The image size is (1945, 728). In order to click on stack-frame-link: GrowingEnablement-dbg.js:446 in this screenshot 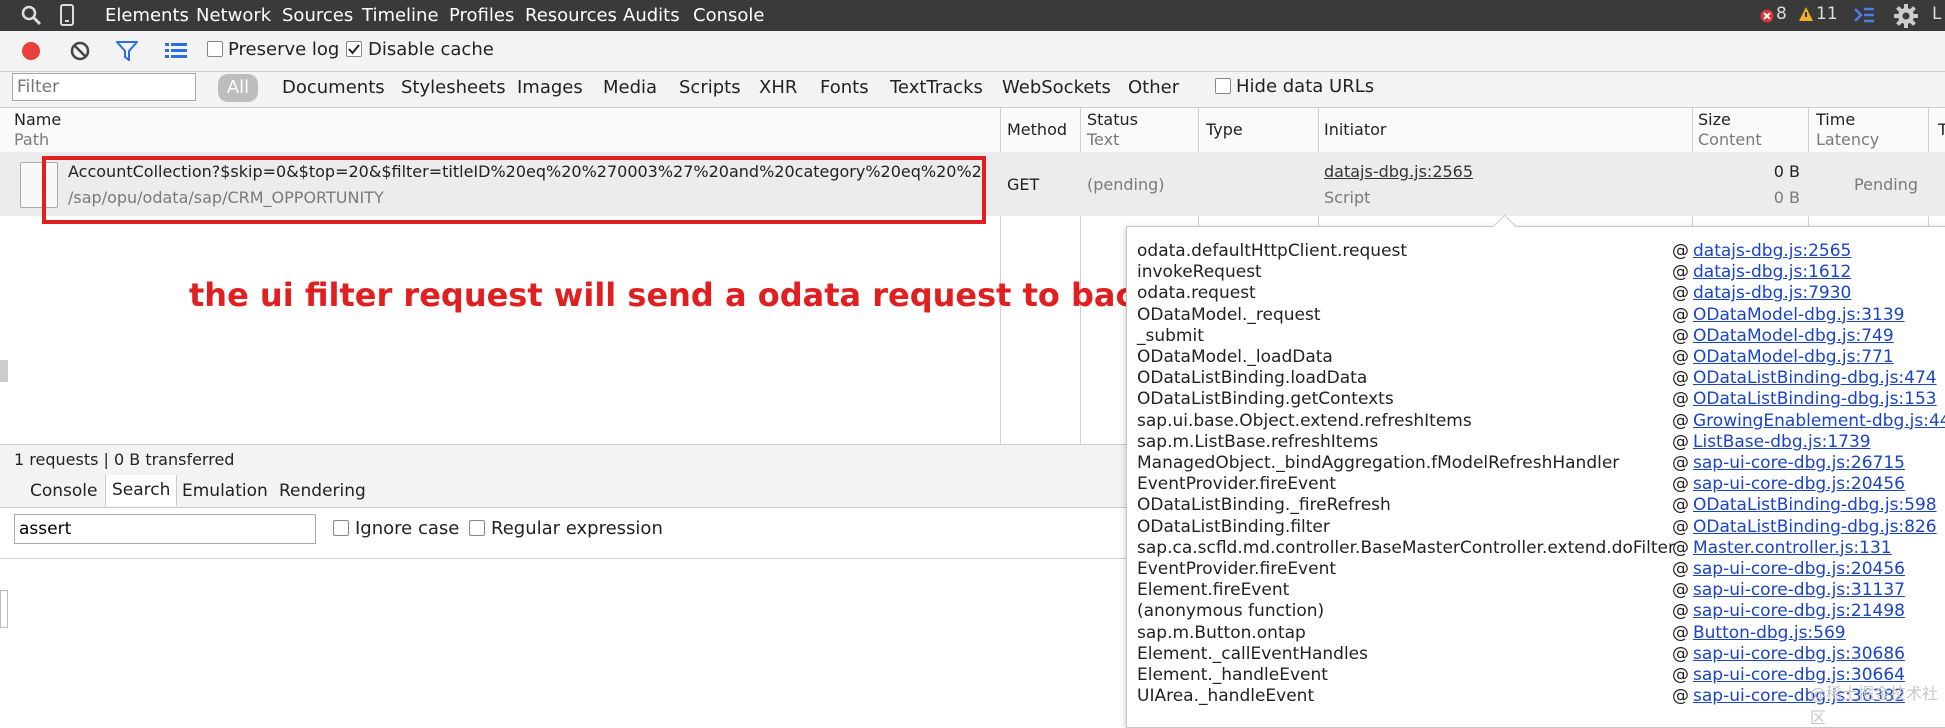, I will do `click(1819, 421)`.